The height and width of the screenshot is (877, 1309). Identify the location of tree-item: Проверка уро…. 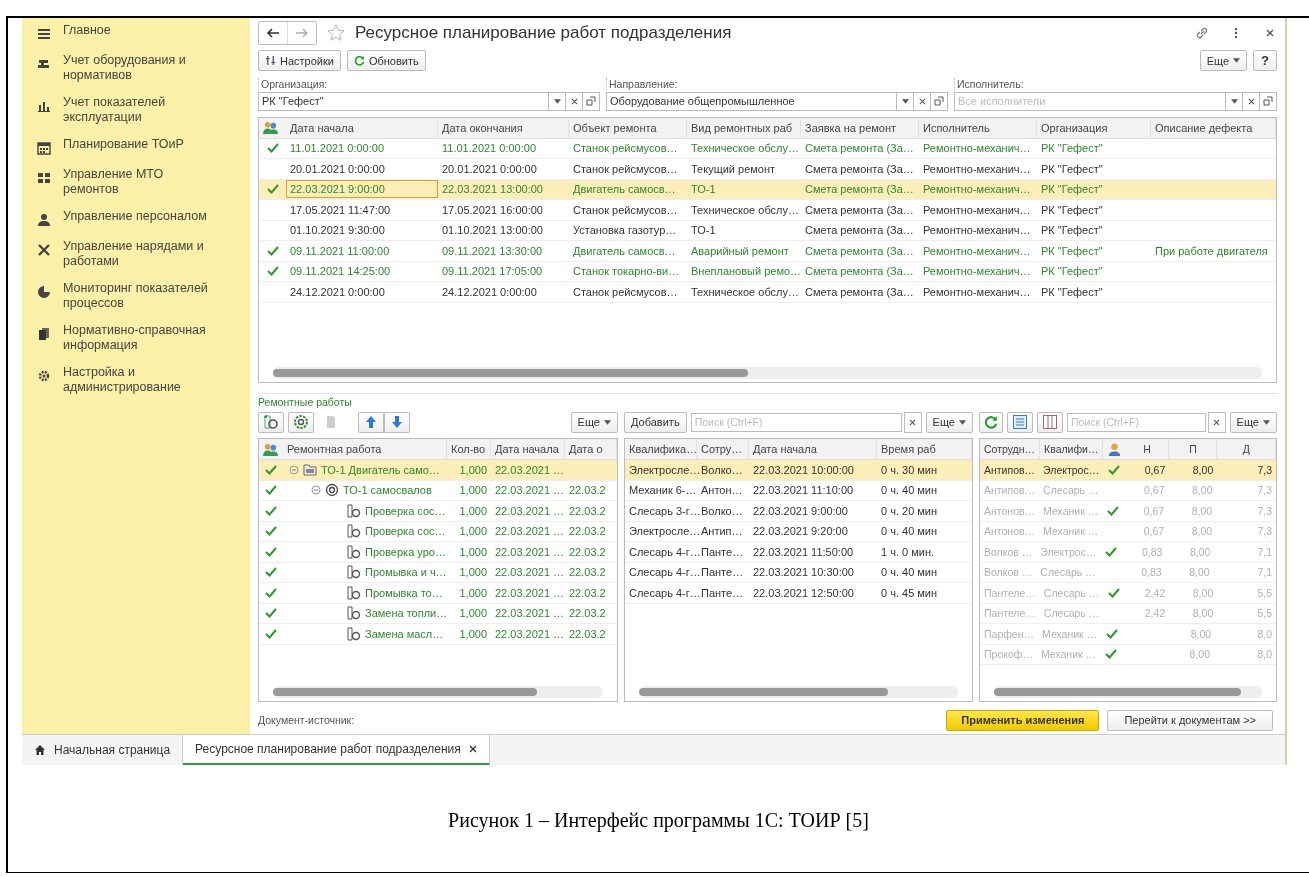
(405, 551).